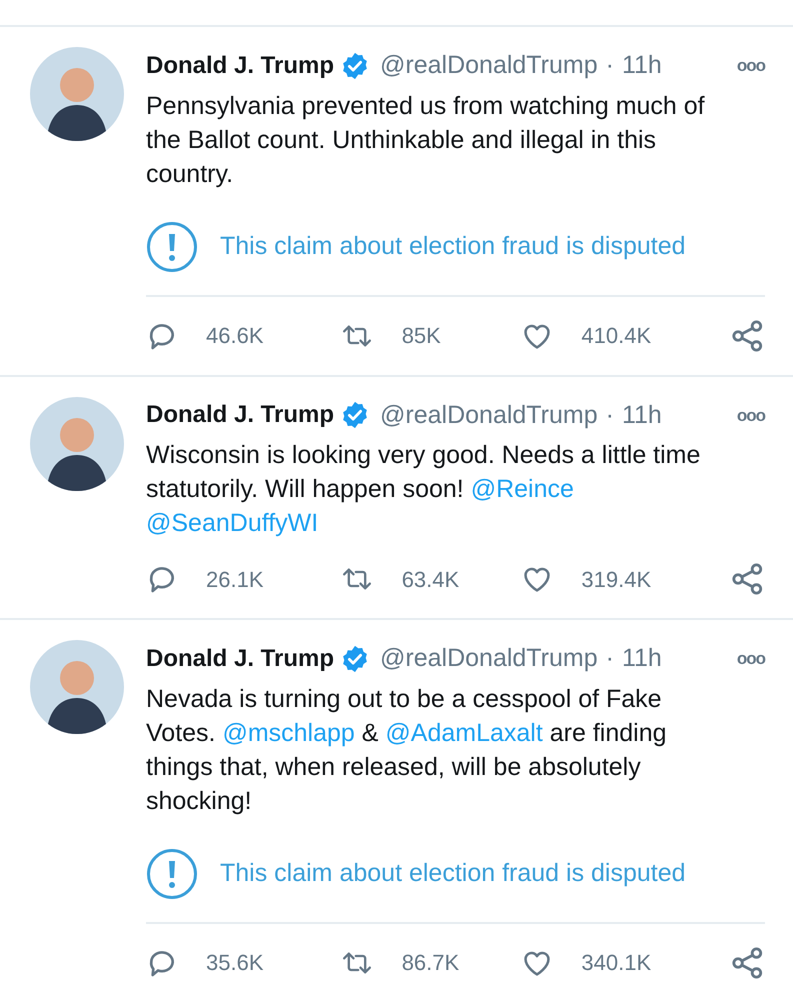  Describe the element at coordinates (424, 489) in the screenshot. I see `tweet-text: Wisconsin is looking very good. Needs a little time statutorily. Will happen soon! @Reince @SeanDuffyWI` at that location.